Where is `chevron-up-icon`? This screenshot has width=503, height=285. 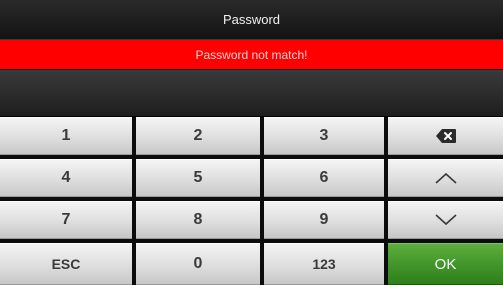
chevron-up-icon is located at coordinates (445, 178).